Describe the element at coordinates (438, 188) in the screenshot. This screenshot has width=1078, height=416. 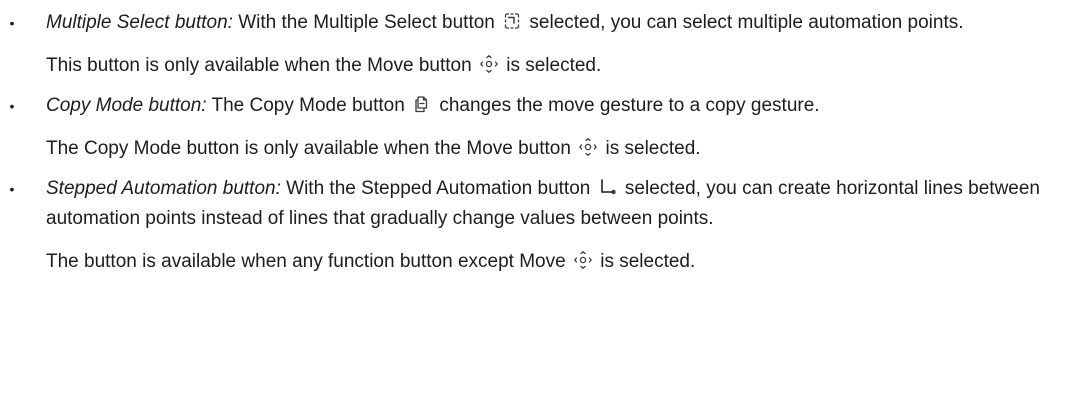
I see `item-text-before-icon: With the Stepped Automation button` at that location.